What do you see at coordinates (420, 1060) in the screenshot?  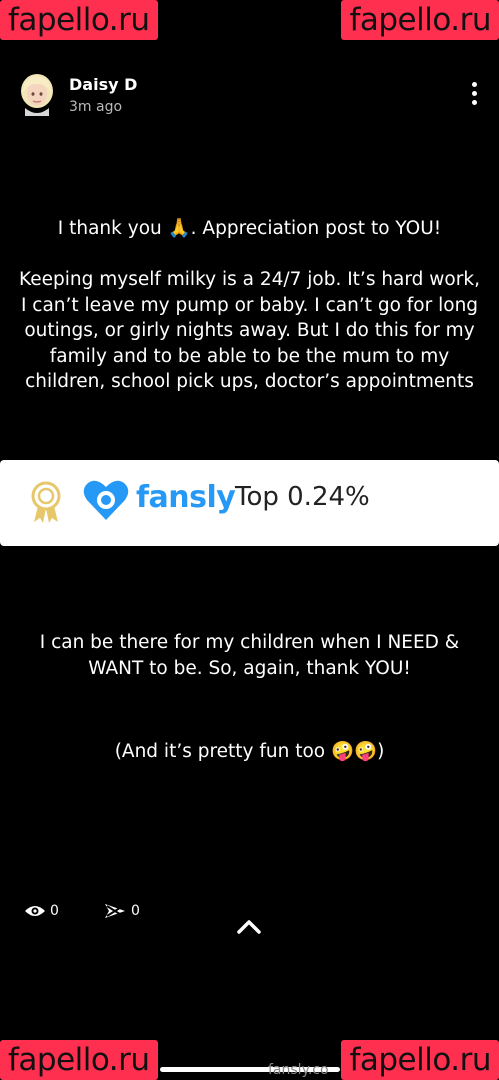 I see `watermark-bottom-right: fapello.ru` at bounding box center [420, 1060].